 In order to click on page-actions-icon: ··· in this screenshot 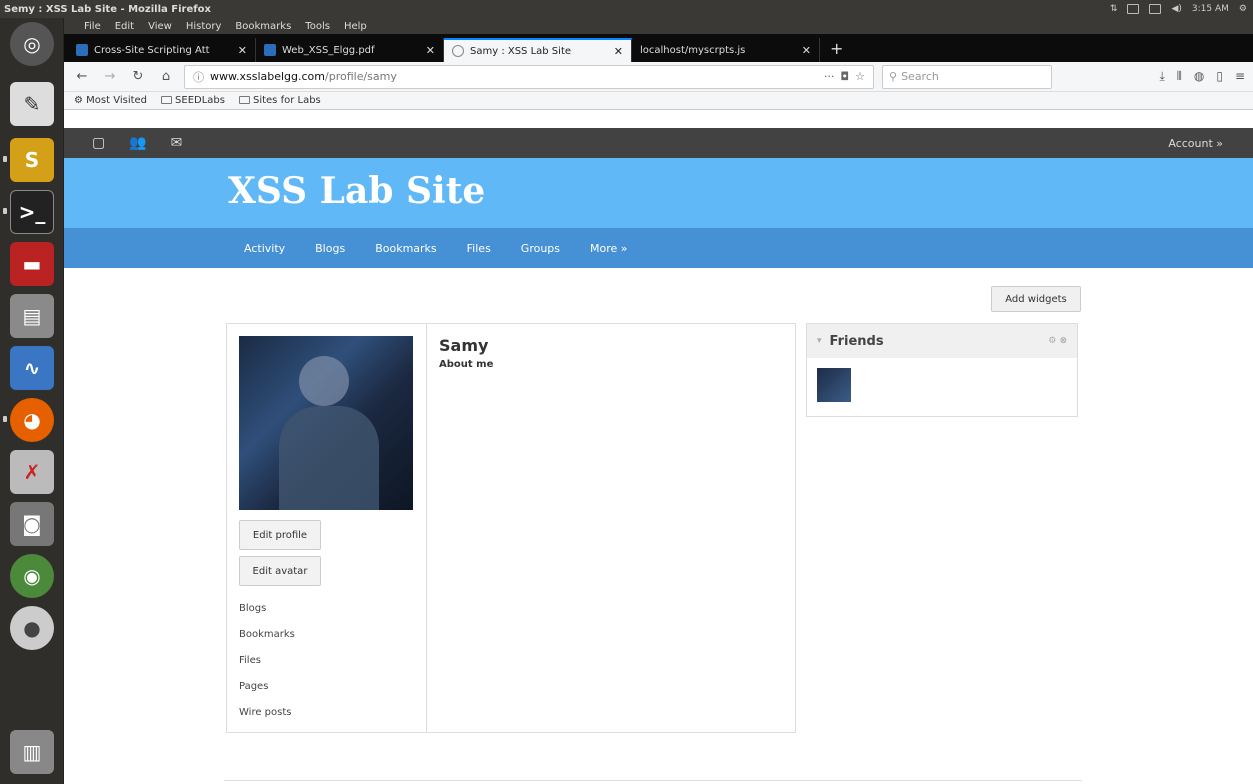, I will do `click(829, 76)`.